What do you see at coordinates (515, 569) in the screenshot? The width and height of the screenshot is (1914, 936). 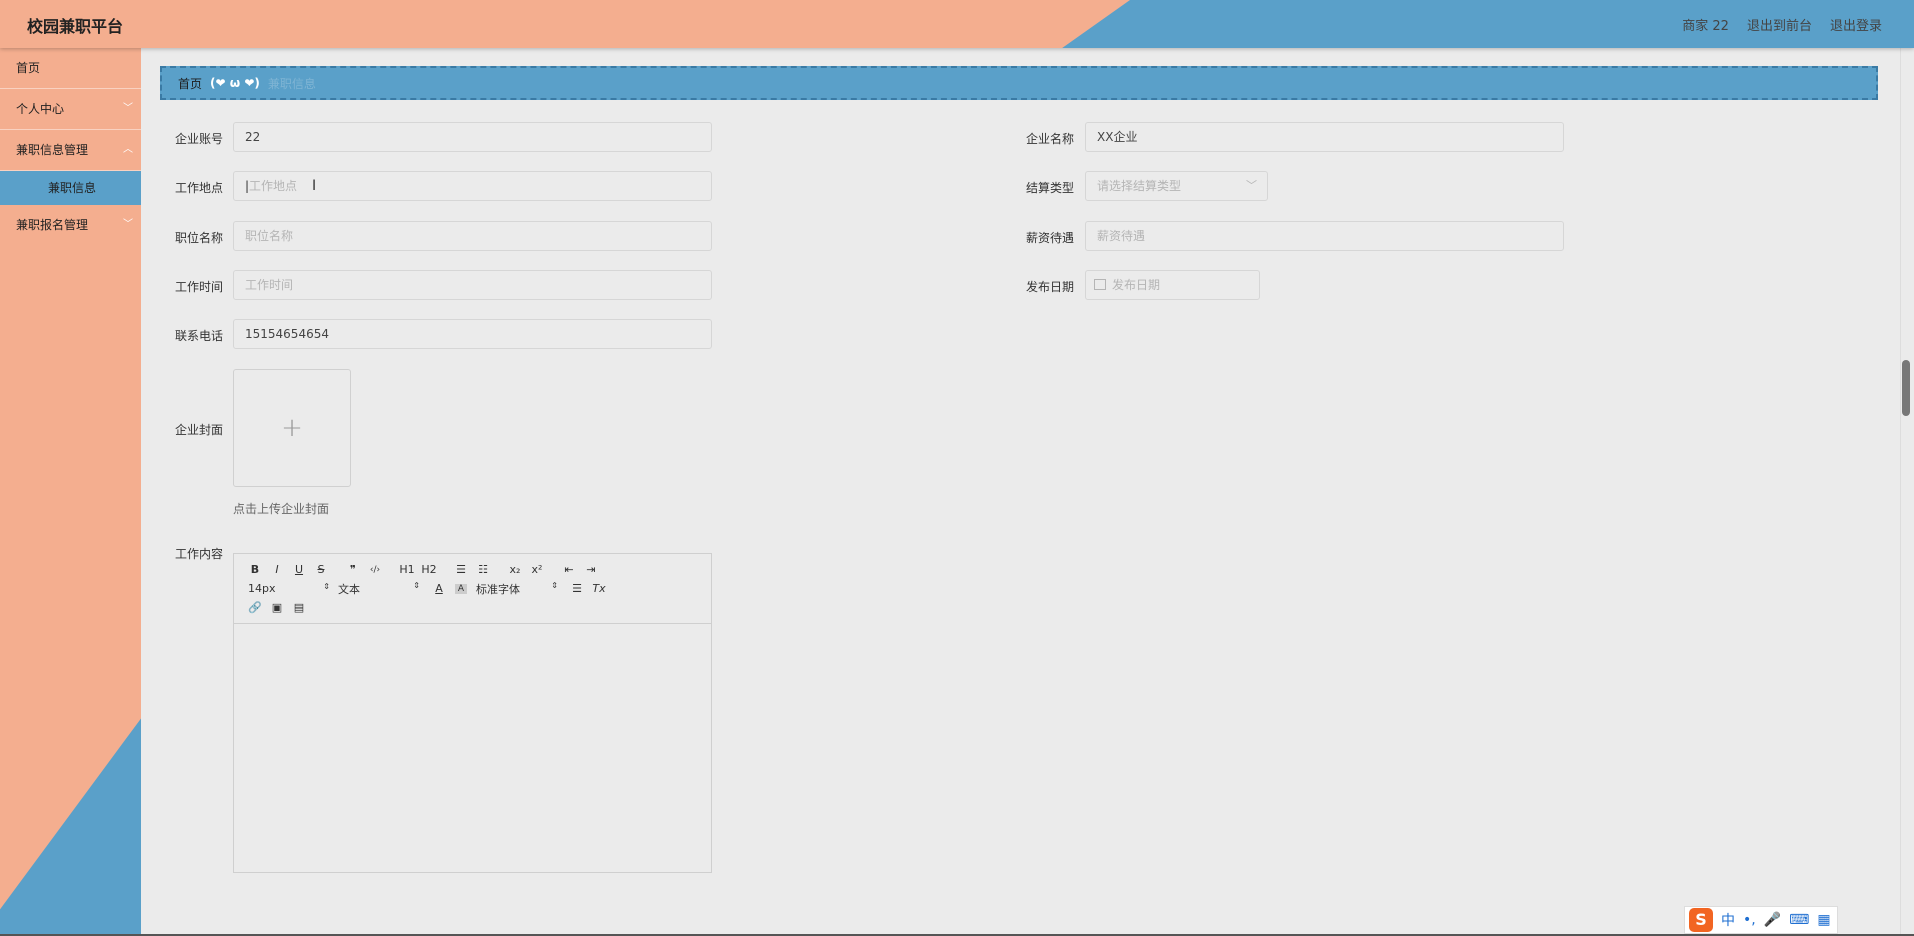 I see `subscript-button: x₂` at bounding box center [515, 569].